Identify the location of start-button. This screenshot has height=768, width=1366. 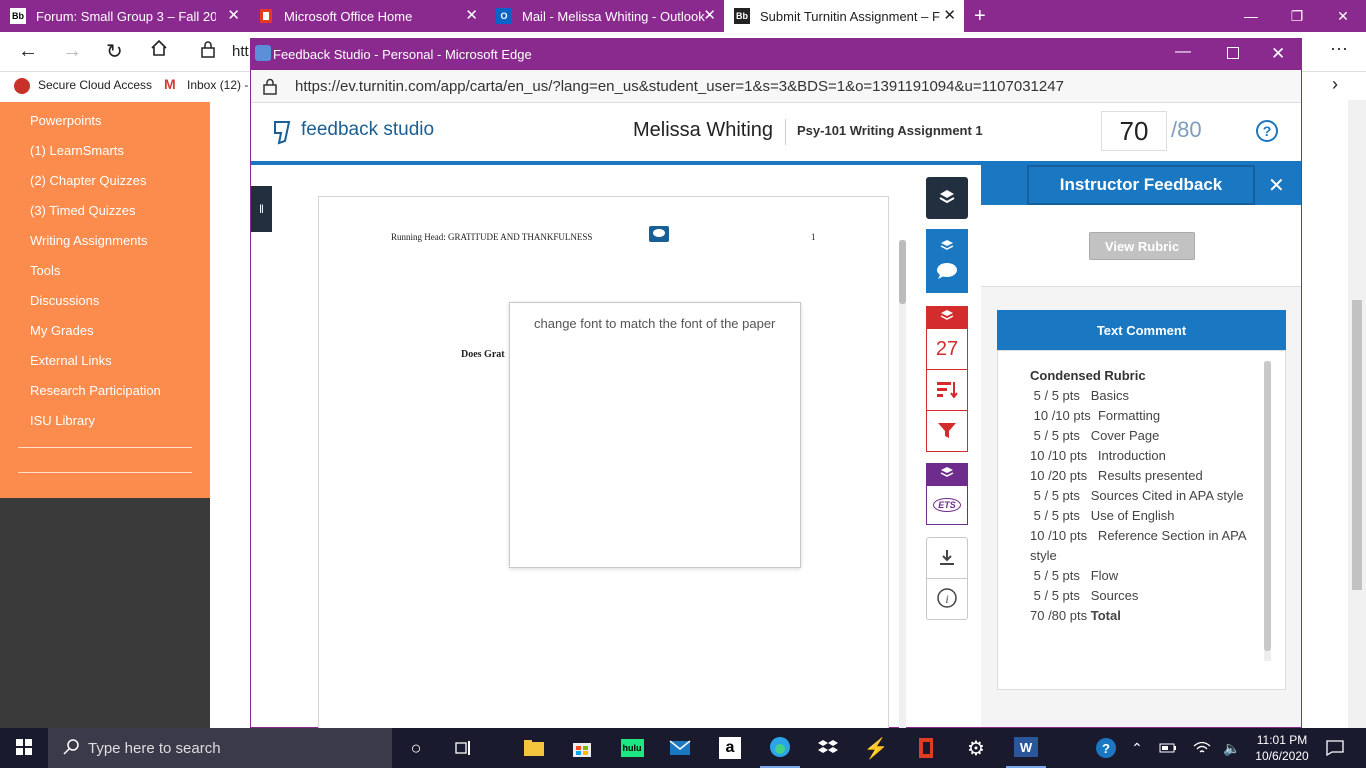
(24, 748).